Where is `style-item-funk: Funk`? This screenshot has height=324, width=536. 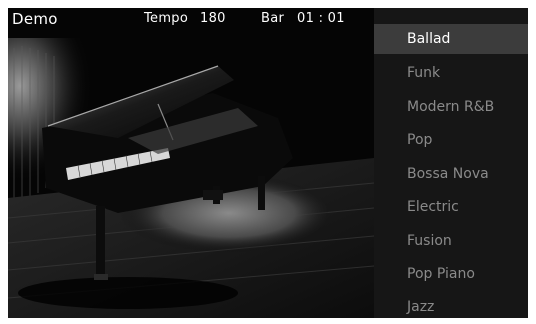
style-item-funk: Funk is located at coordinates (451, 73).